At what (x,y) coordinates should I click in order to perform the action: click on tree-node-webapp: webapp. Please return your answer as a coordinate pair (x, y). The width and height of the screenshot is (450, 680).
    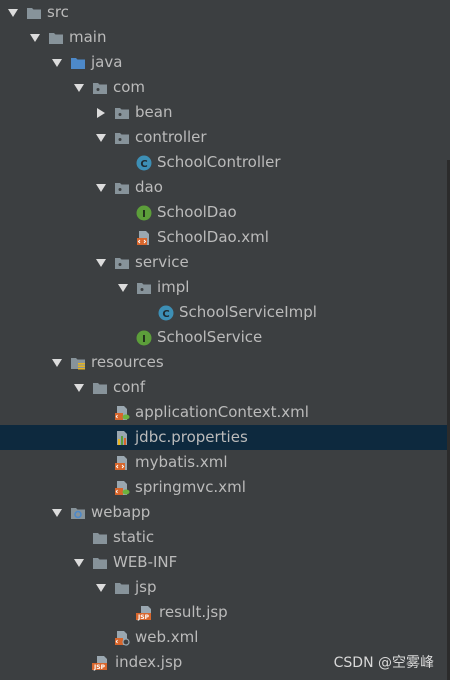
    Looking at the image, I should click on (225, 512).